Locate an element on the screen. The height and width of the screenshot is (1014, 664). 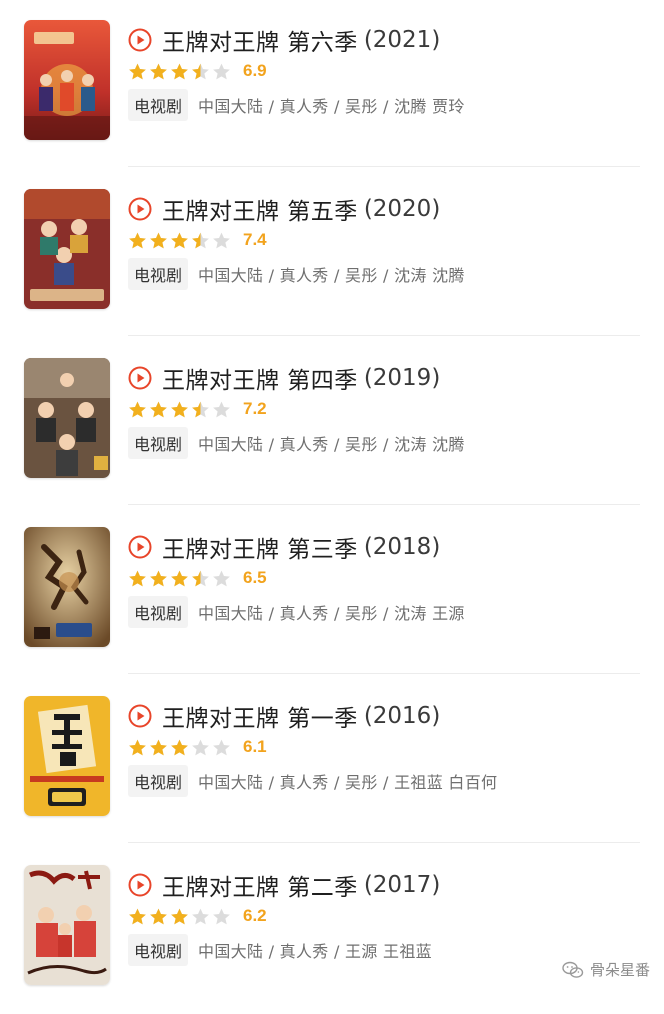
title-row: 王牌对王牌 第二季 (2017) is located at coordinates (284, 885).